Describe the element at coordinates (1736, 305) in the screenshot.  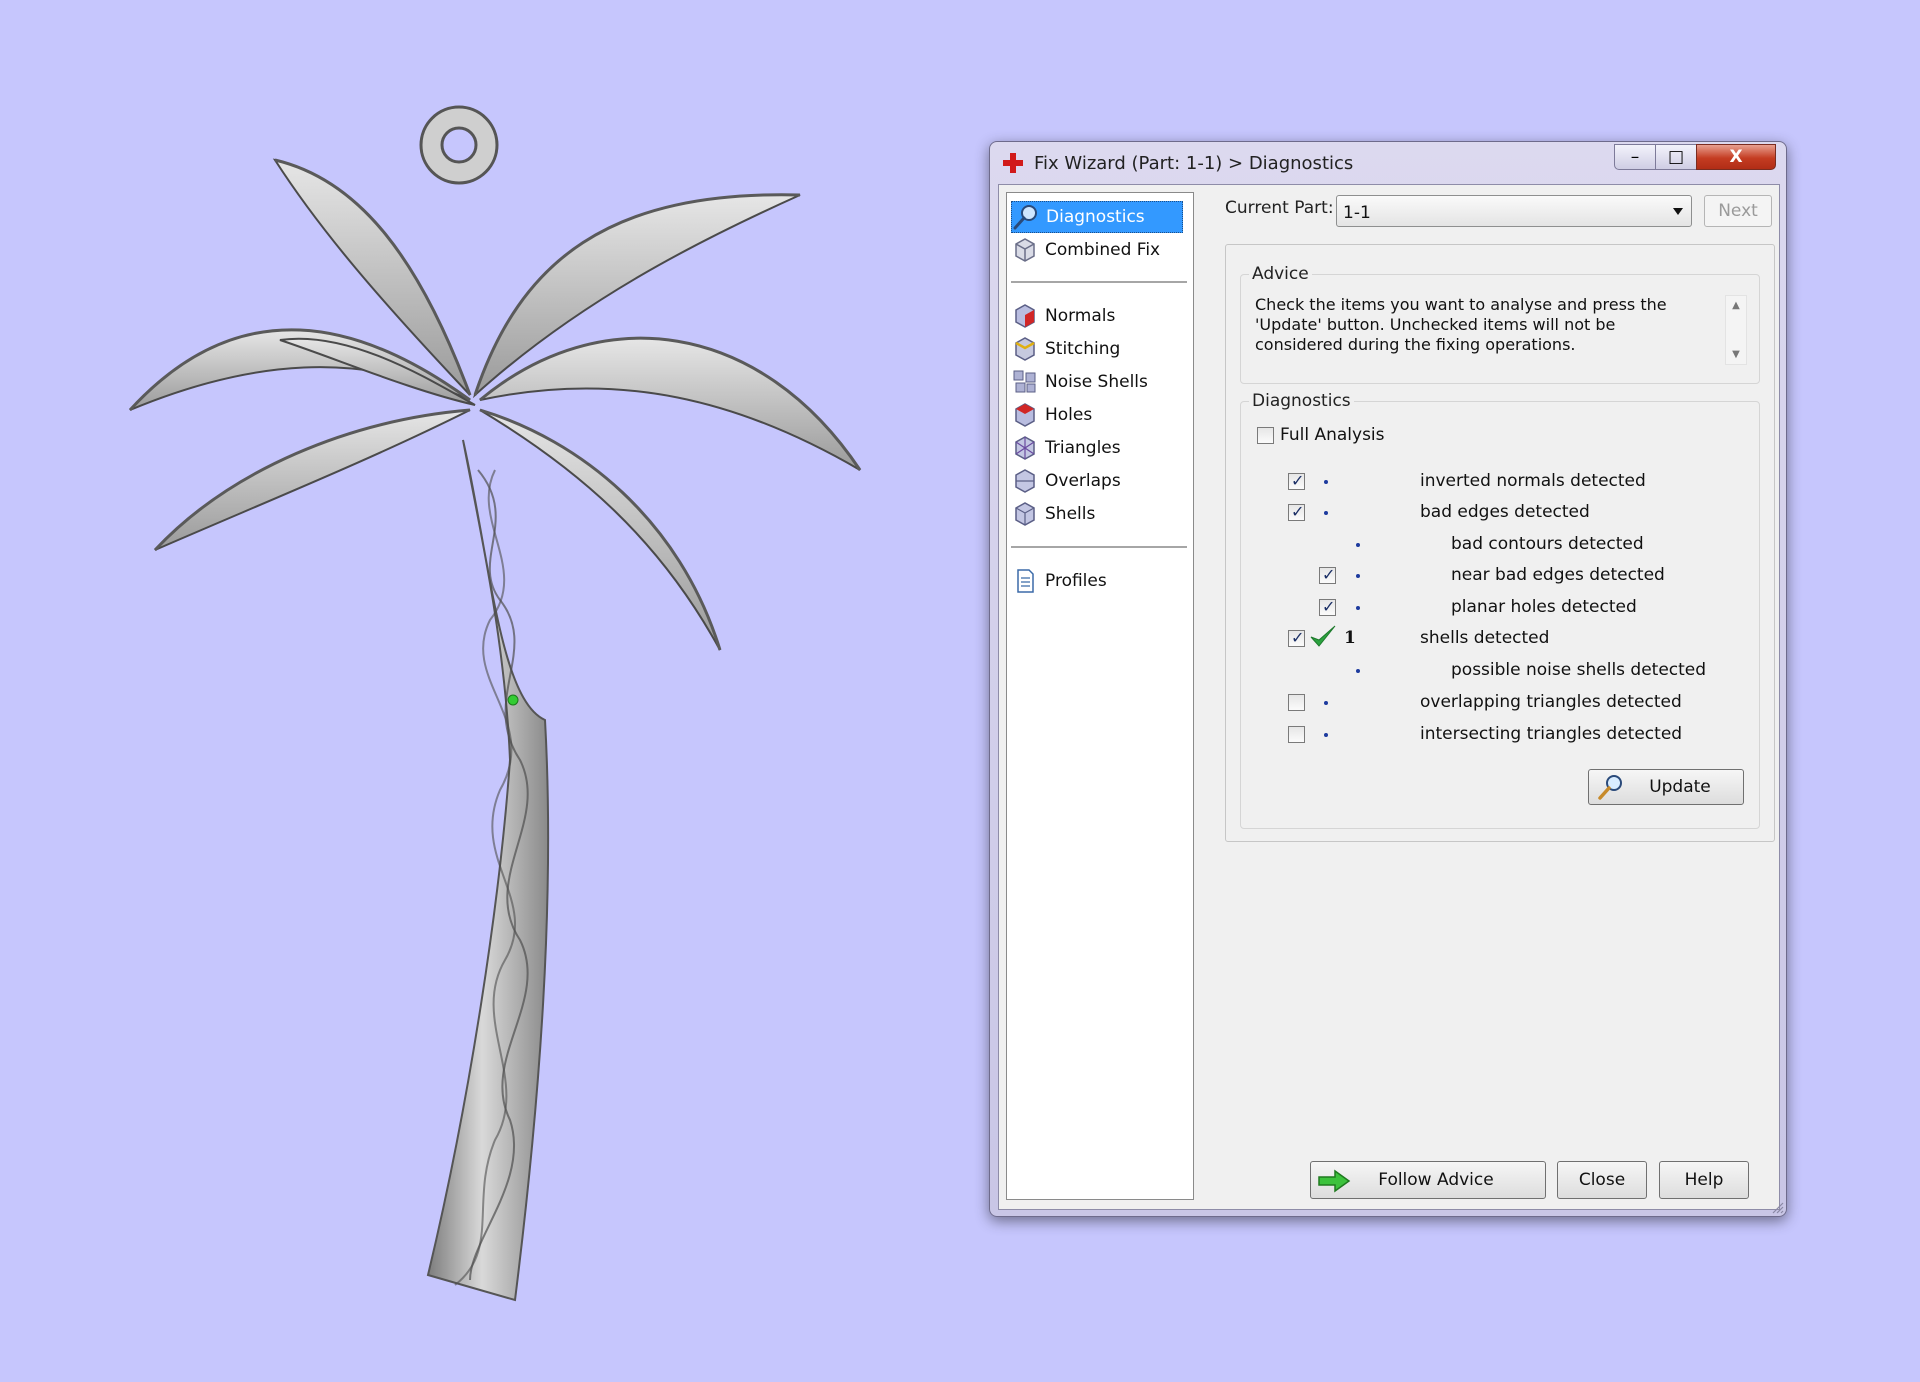
I see `scroll-up-icon: ▲` at that location.